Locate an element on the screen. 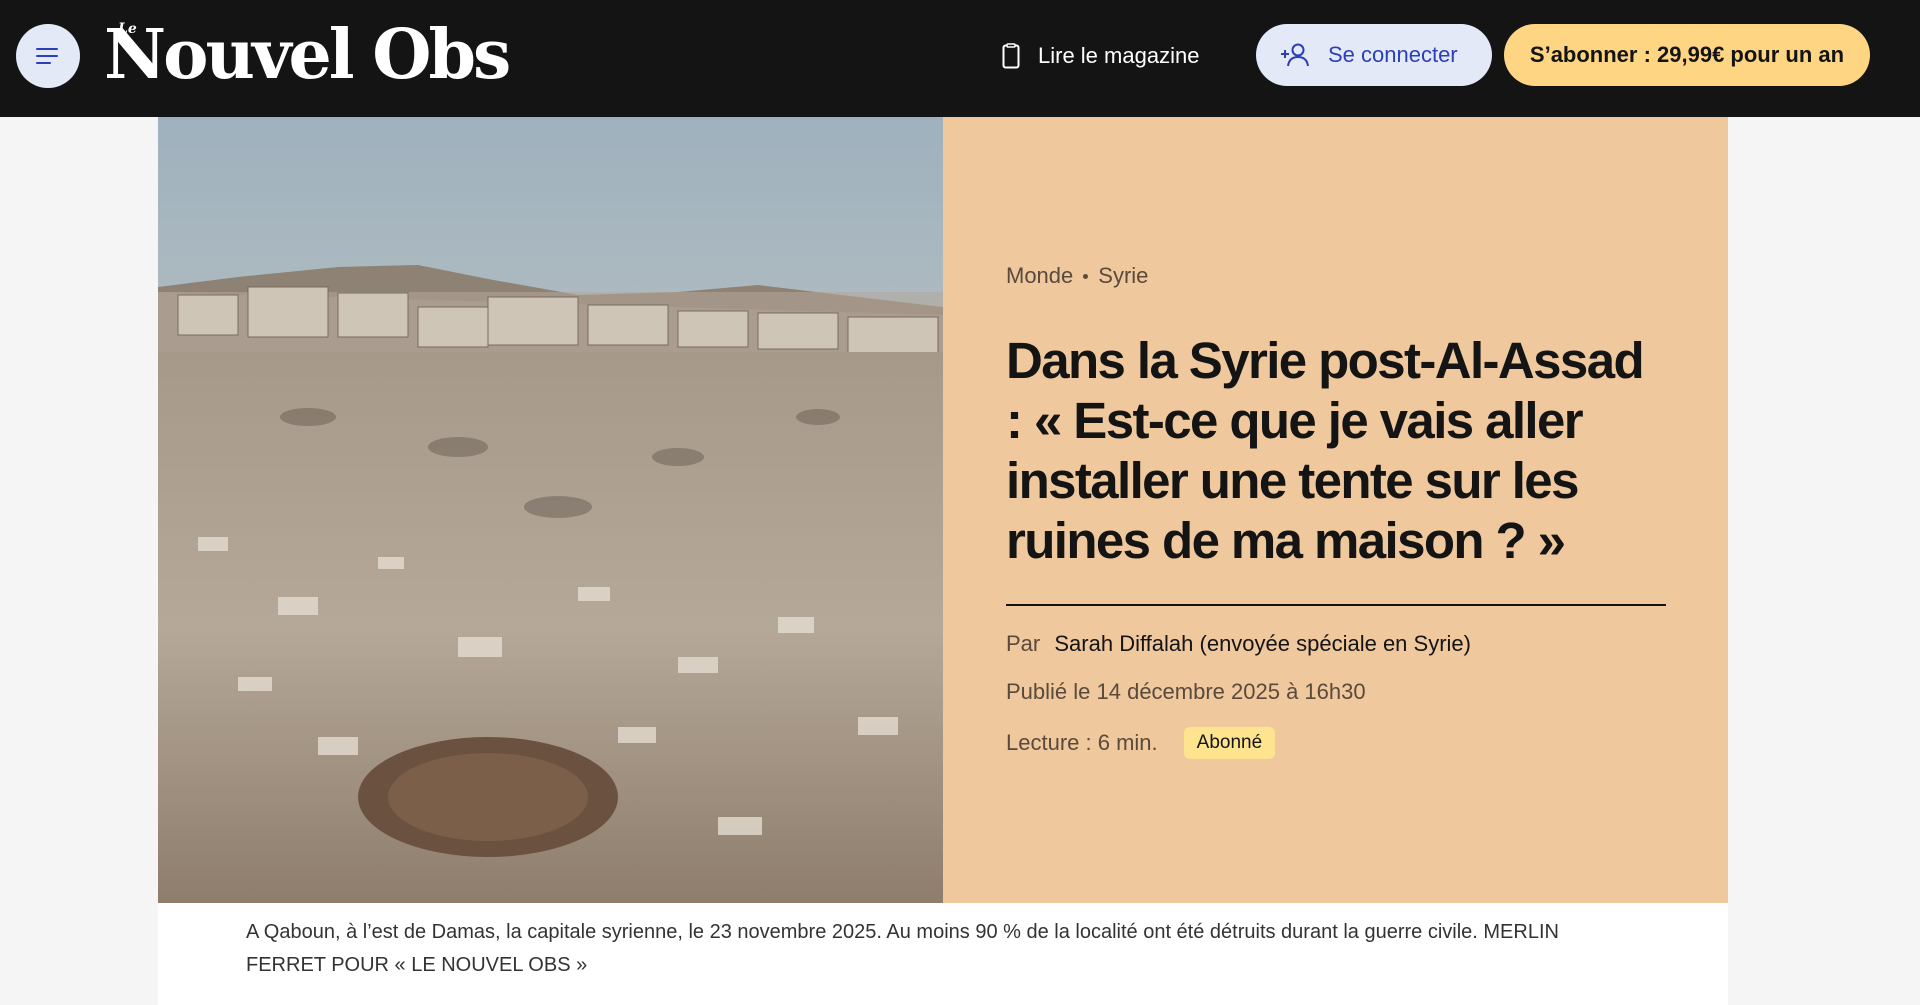 This screenshot has height=1005, width=1920. login-button: Se connecter is located at coordinates (1374, 55).